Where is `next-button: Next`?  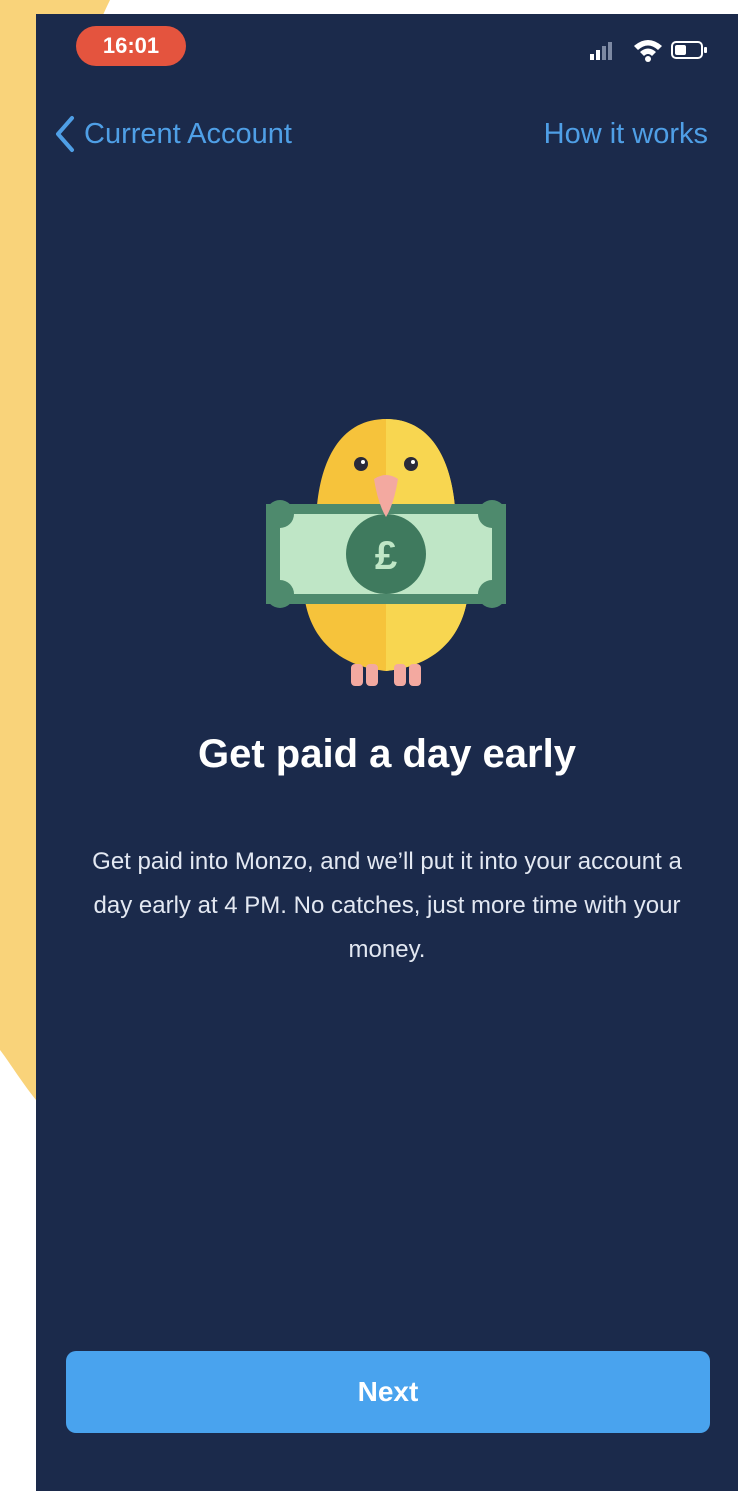 next-button: Next is located at coordinates (388, 1392).